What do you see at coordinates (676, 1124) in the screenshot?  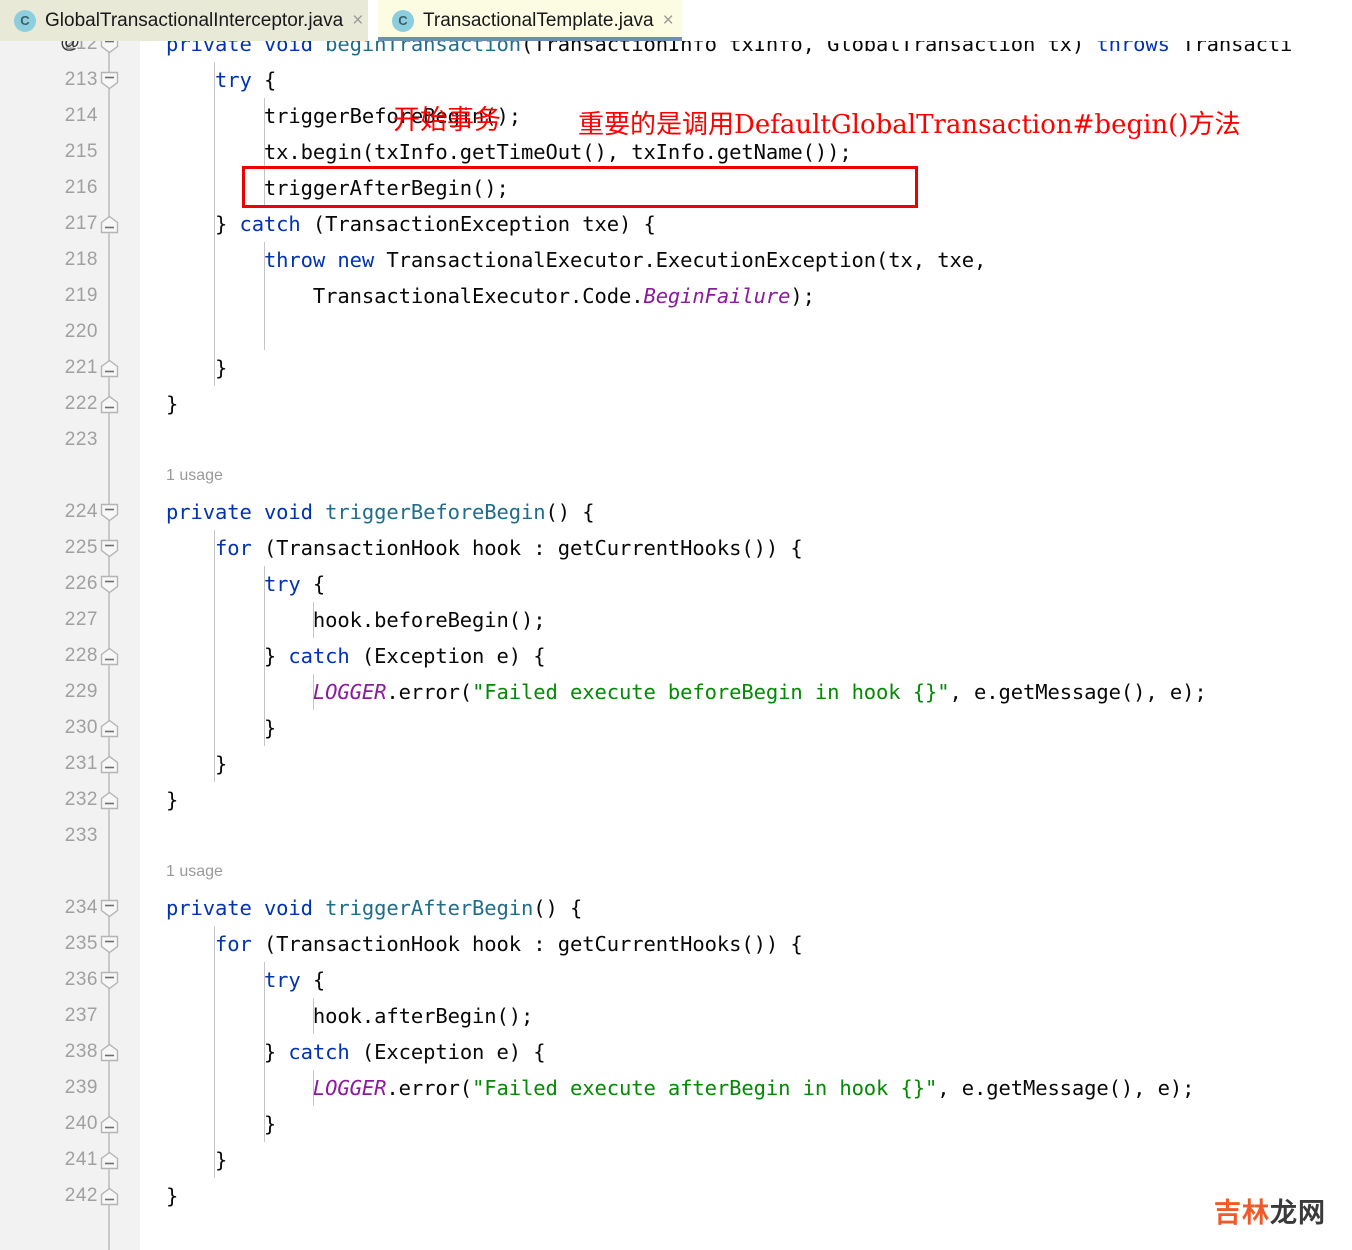 I see `code-line: 240 }` at bounding box center [676, 1124].